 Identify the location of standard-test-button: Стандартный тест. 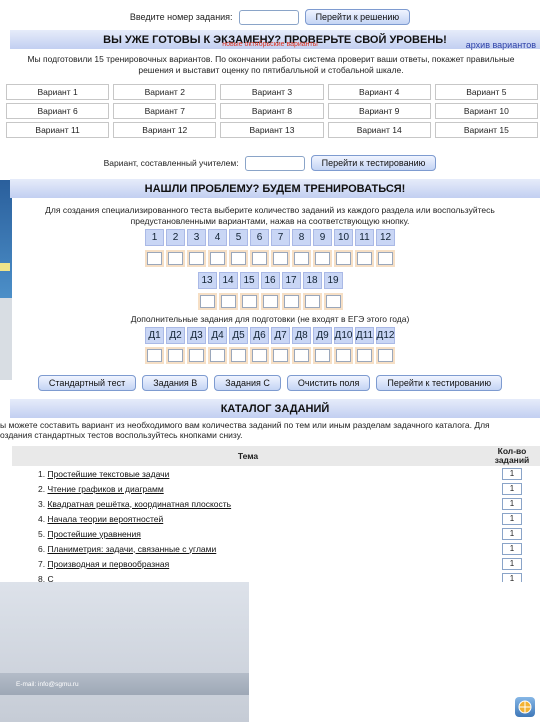
(87, 383).